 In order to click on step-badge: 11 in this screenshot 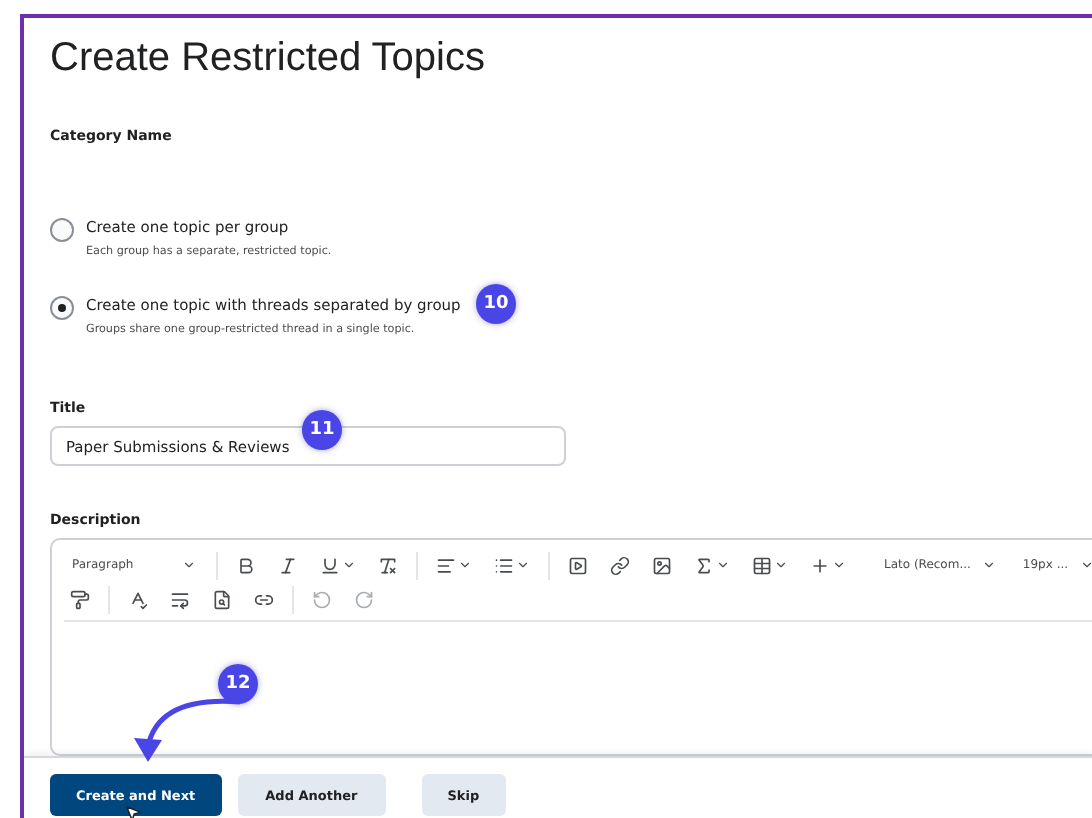, I will do `click(322, 430)`.